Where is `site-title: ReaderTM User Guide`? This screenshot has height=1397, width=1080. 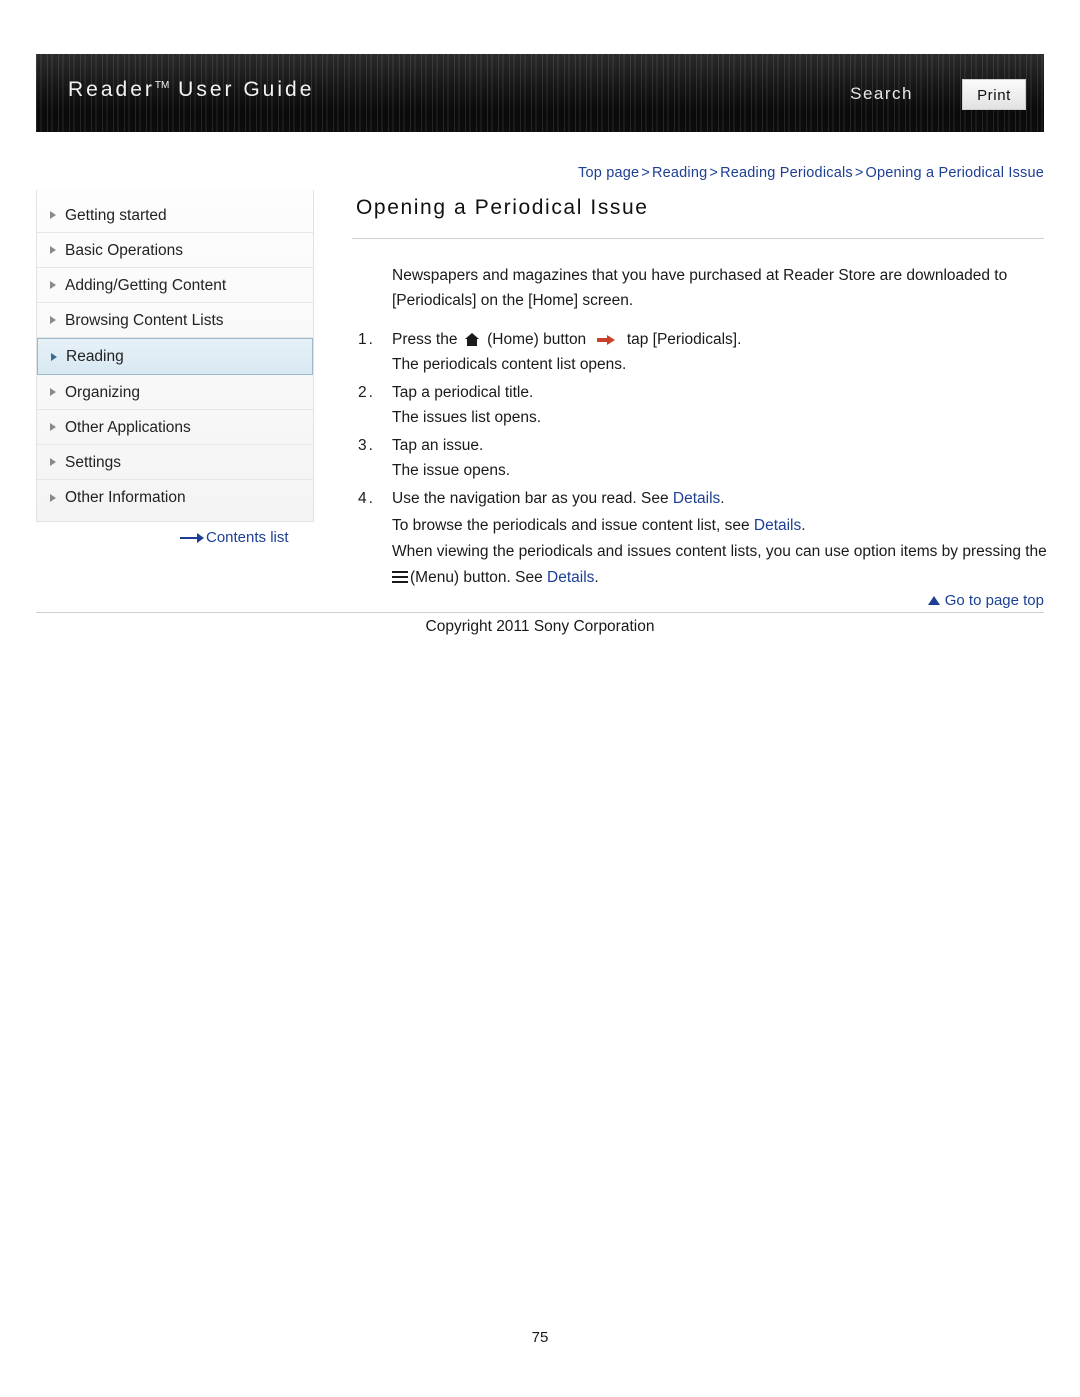
site-title: ReaderTM User Guide is located at coordinates (191, 90).